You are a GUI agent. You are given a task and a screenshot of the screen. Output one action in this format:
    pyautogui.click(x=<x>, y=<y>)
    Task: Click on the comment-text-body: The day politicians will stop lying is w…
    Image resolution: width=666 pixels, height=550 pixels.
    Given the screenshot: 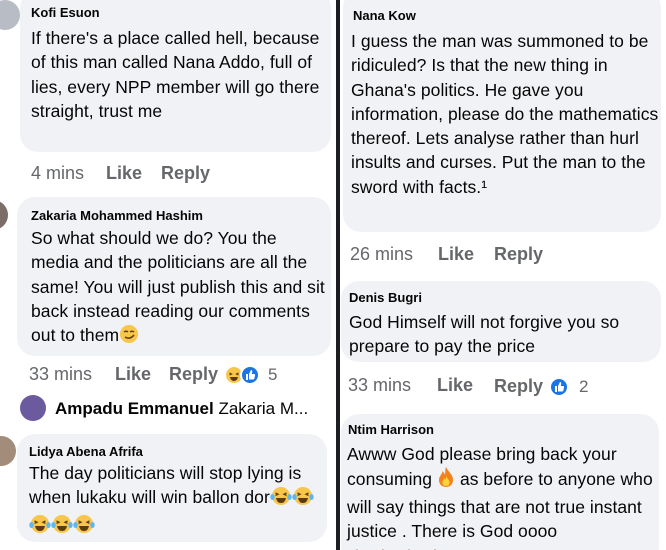 What is the action you would take?
    pyautogui.click(x=165, y=485)
    